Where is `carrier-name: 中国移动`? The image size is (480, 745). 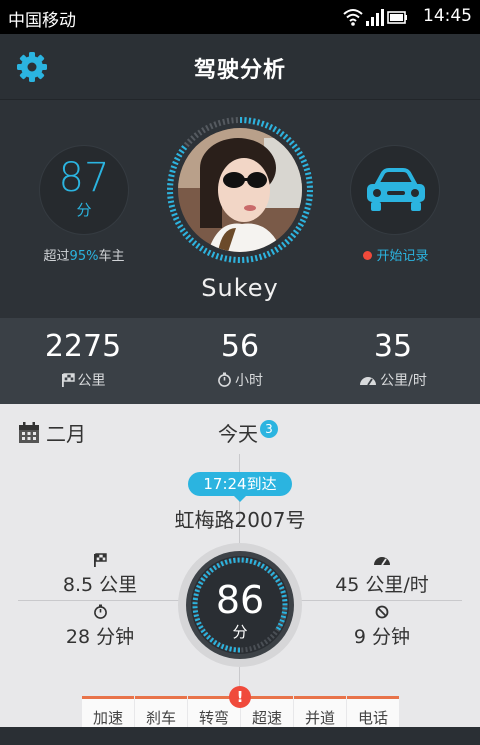 carrier-name: 中国移动 is located at coordinates (42, 21).